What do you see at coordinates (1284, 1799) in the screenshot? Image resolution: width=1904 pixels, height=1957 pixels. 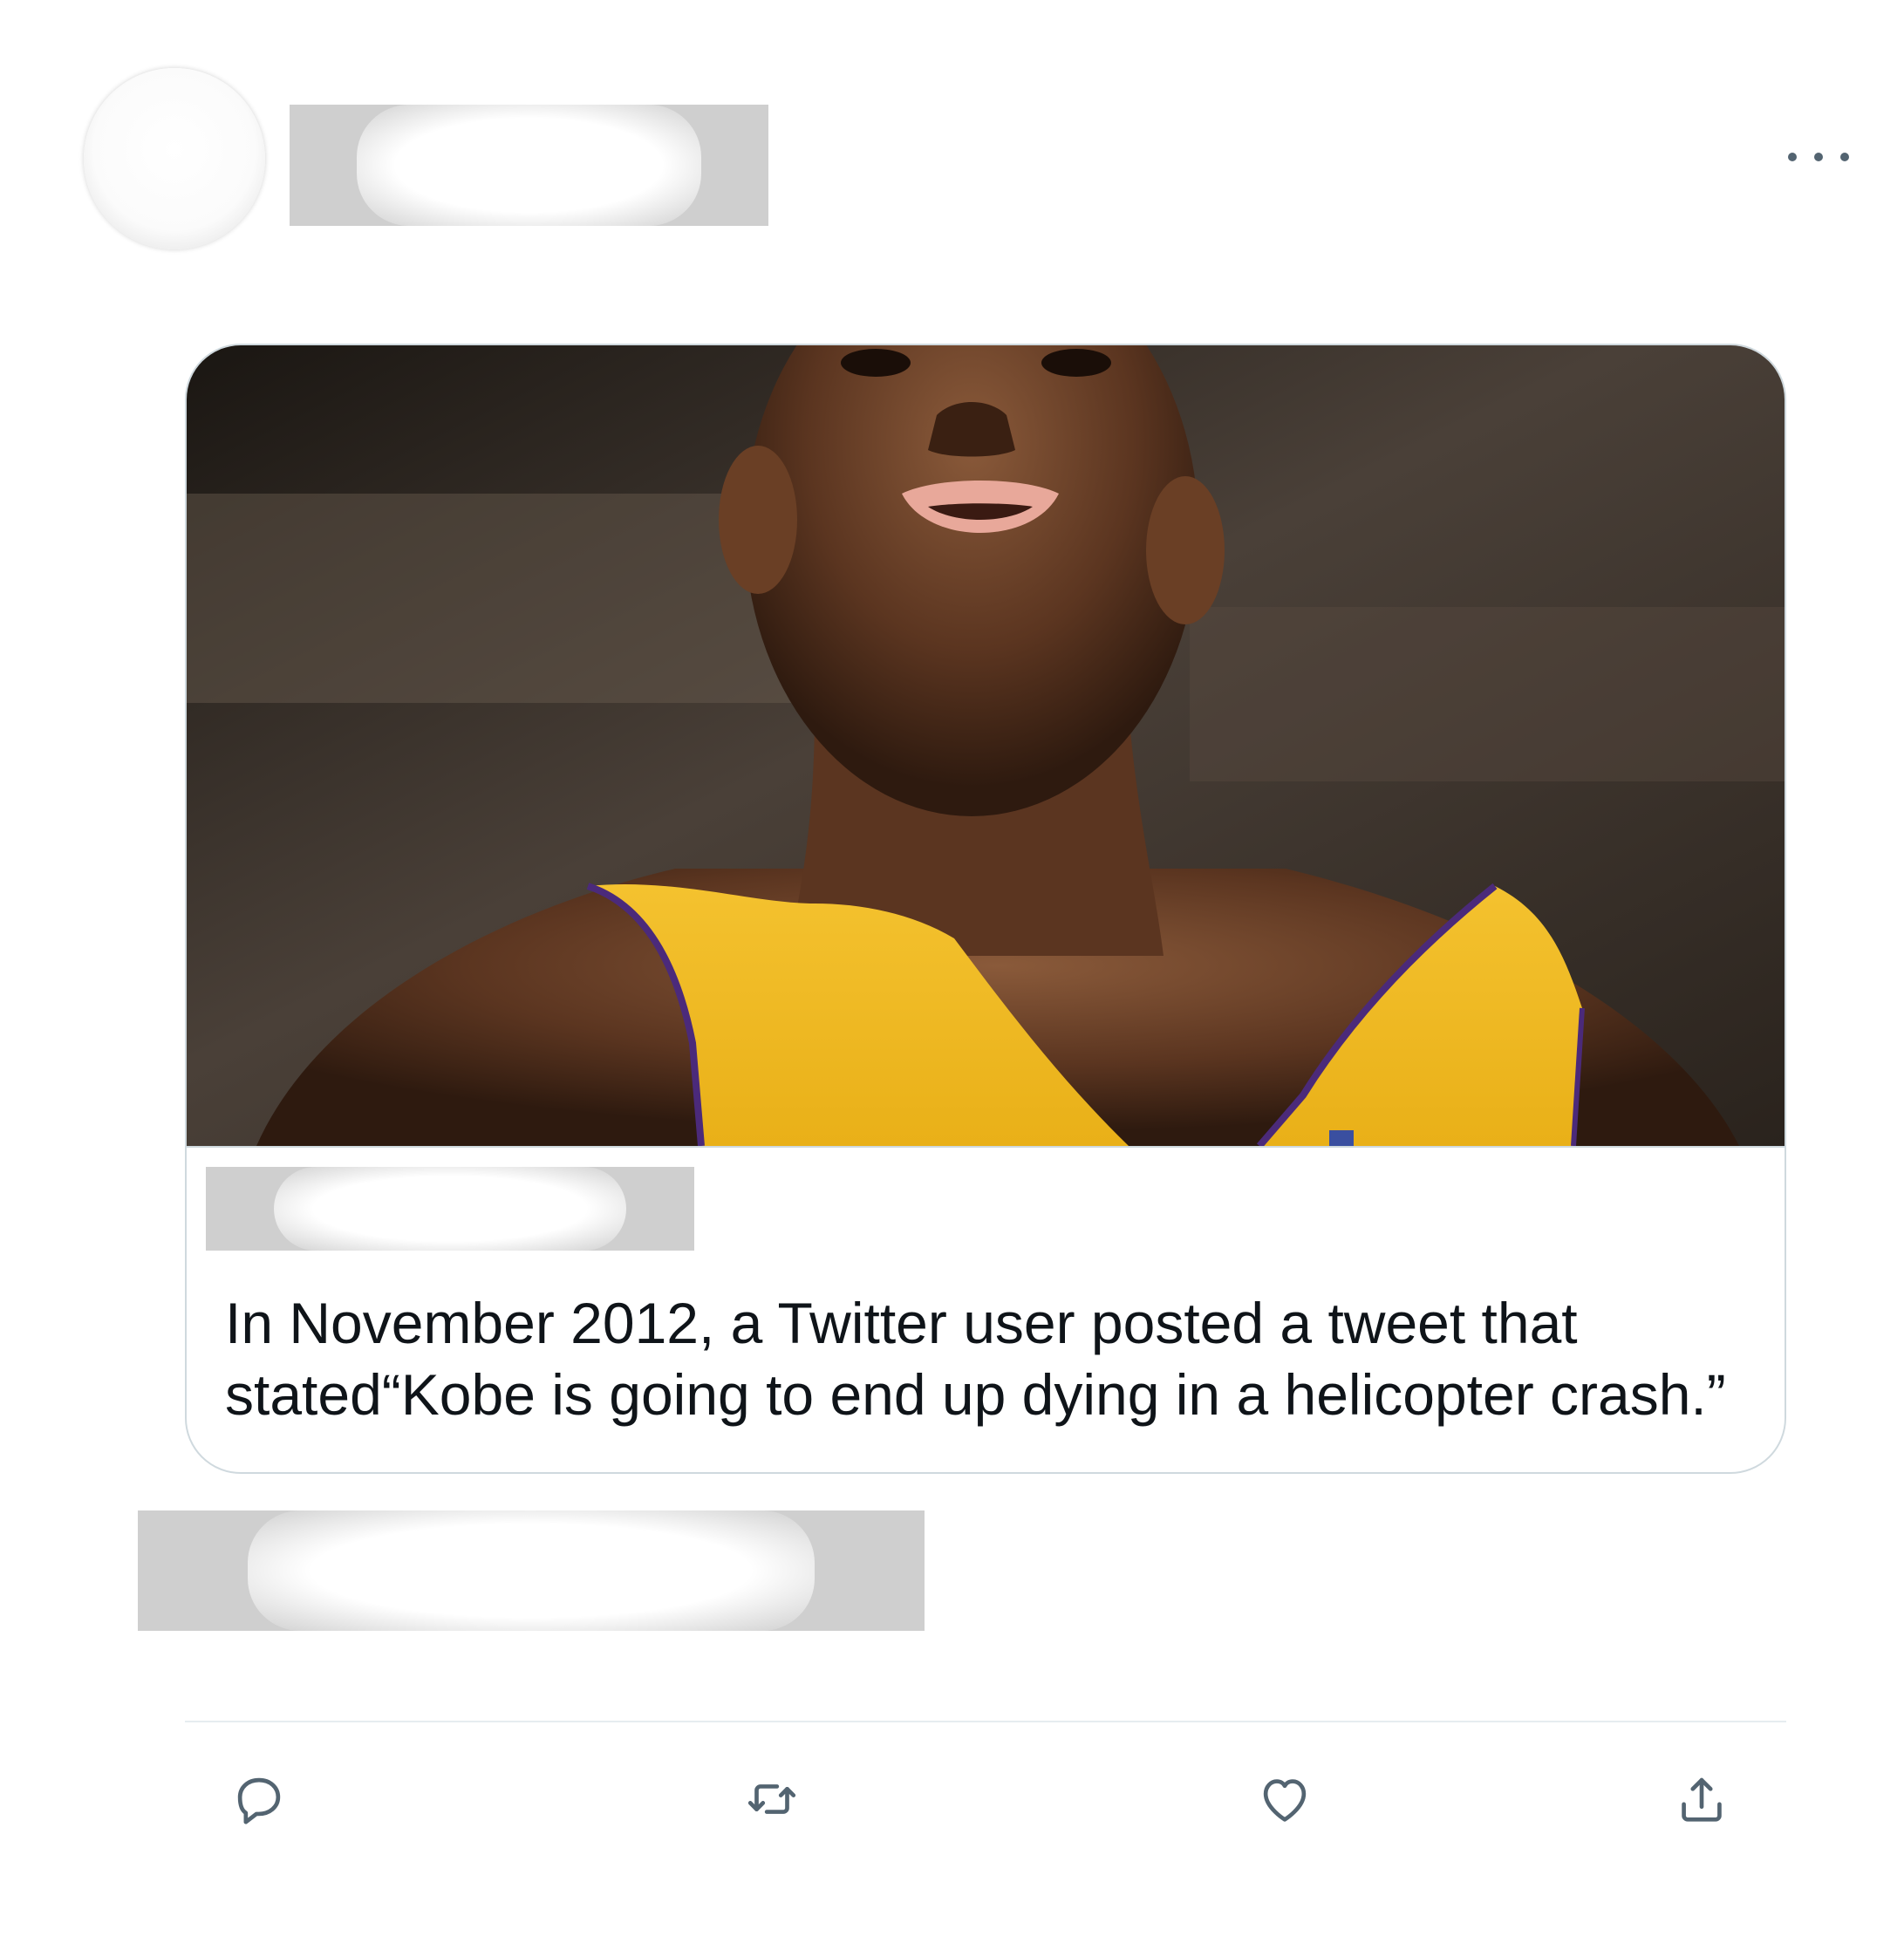 I see `heart-icon` at bounding box center [1284, 1799].